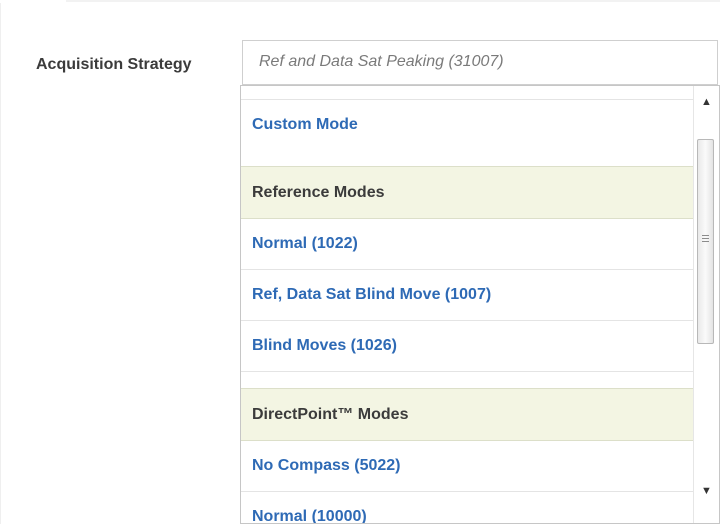 The width and height of the screenshot is (720, 524). Describe the element at coordinates (467, 414) in the screenshot. I see `group-header-directpoint-modes: DirectPoint™ Modes` at that location.